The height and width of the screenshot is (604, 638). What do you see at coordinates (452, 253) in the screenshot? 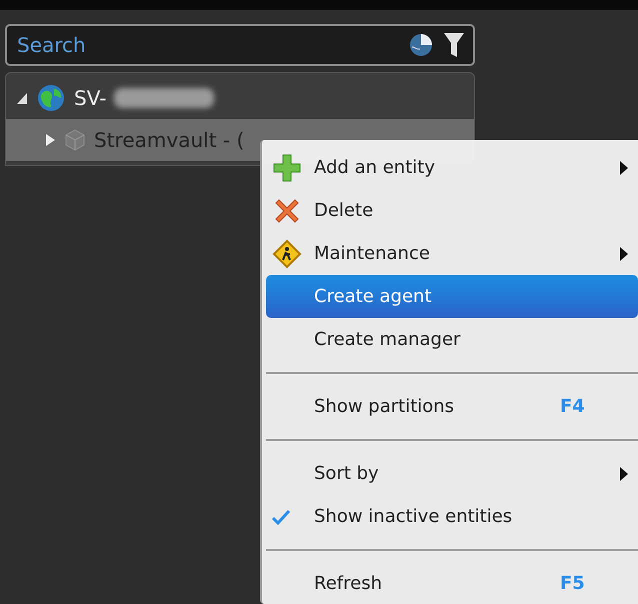
I see `menu-item: Maintenance` at bounding box center [452, 253].